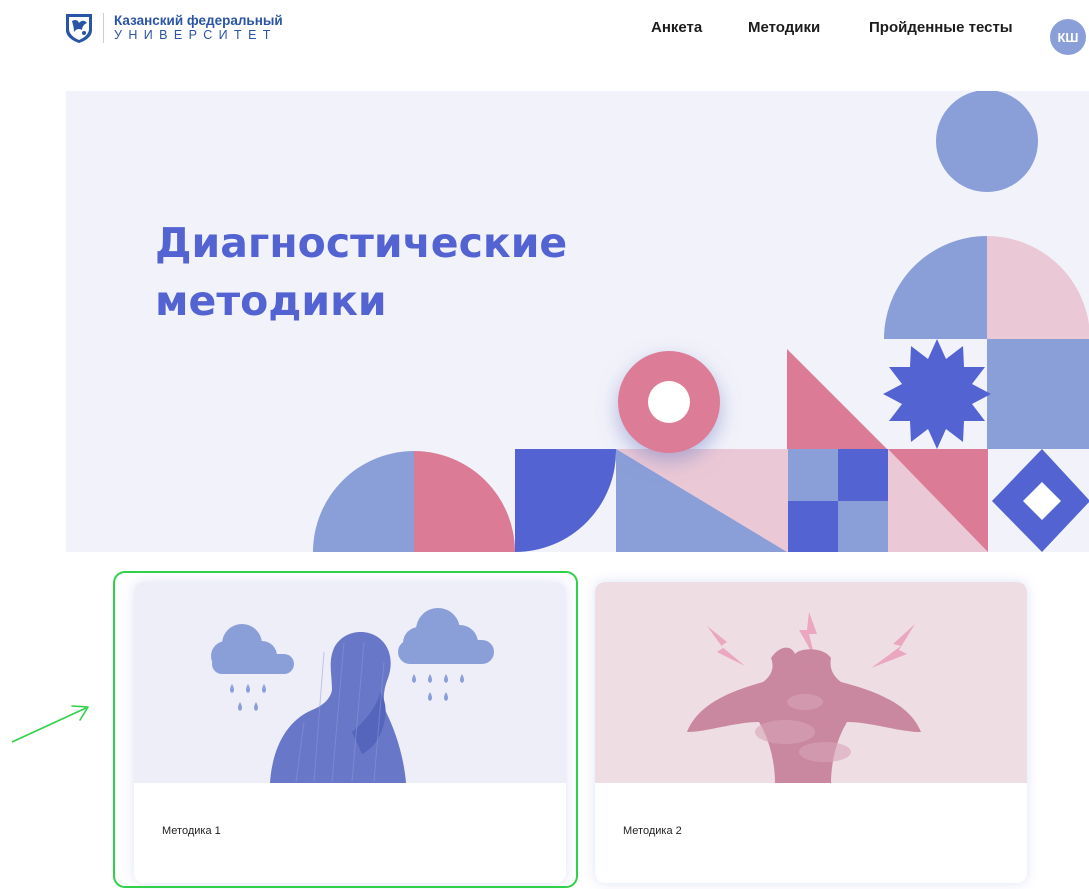  Describe the element at coordinates (79, 28) in the screenshot. I see `kfu-crest-icon` at that location.